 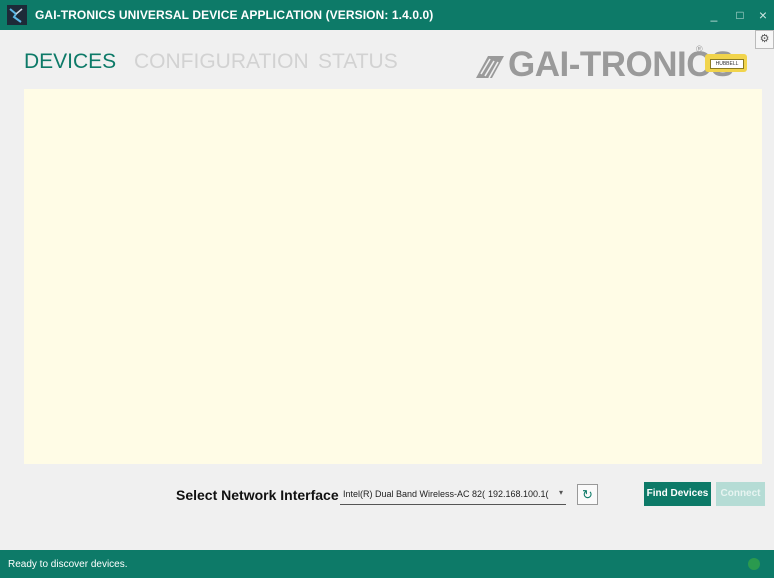 I want to click on gear-icon: ⚙, so click(x=764, y=39).